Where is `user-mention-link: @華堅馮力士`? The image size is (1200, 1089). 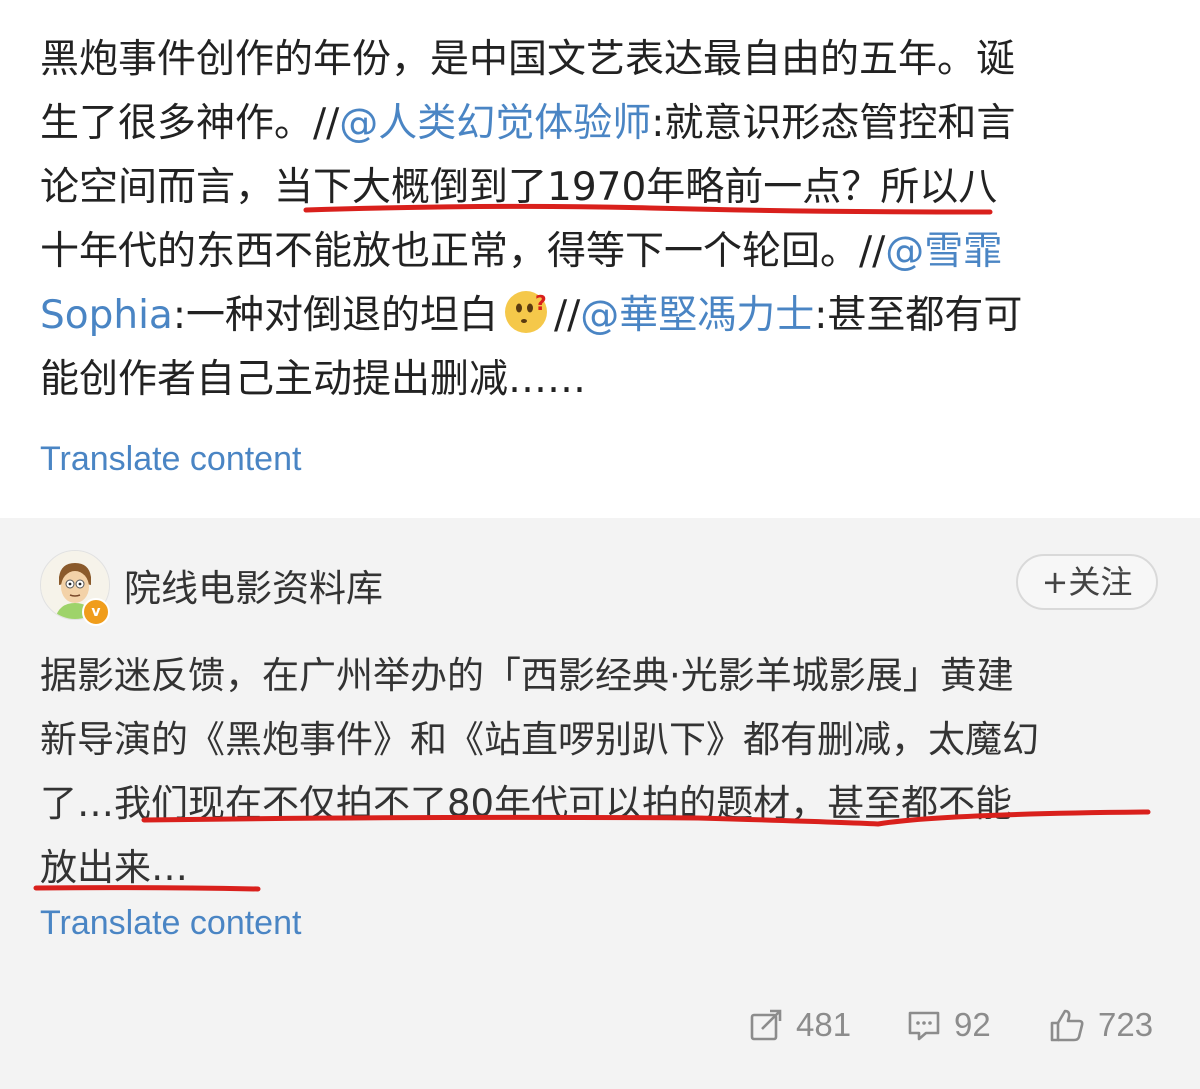
user-mention-link: @華堅馮力士 is located at coordinates (697, 315).